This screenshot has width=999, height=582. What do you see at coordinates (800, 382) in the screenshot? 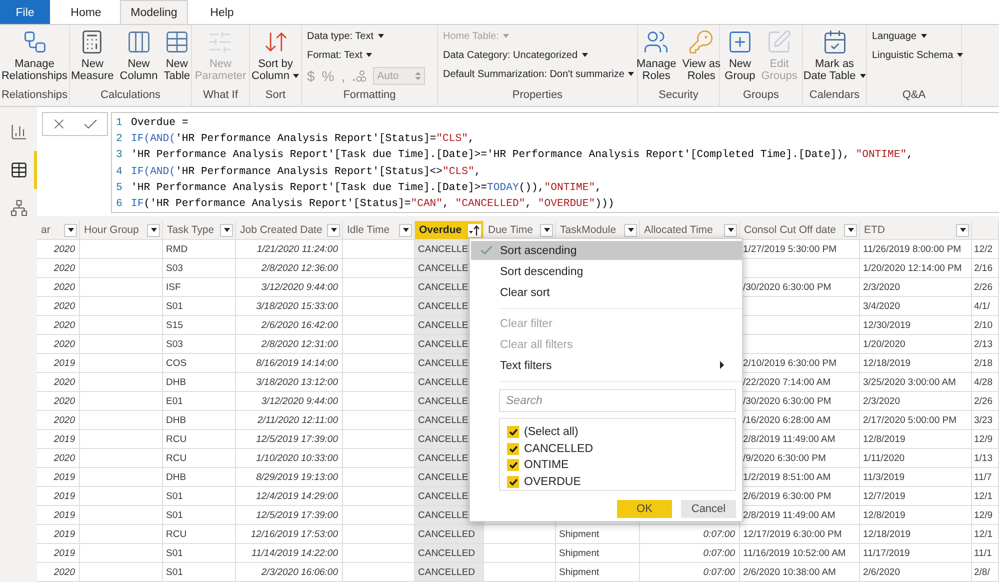
I see `table-cell: /22/2020 7:14:00 AM` at bounding box center [800, 382].